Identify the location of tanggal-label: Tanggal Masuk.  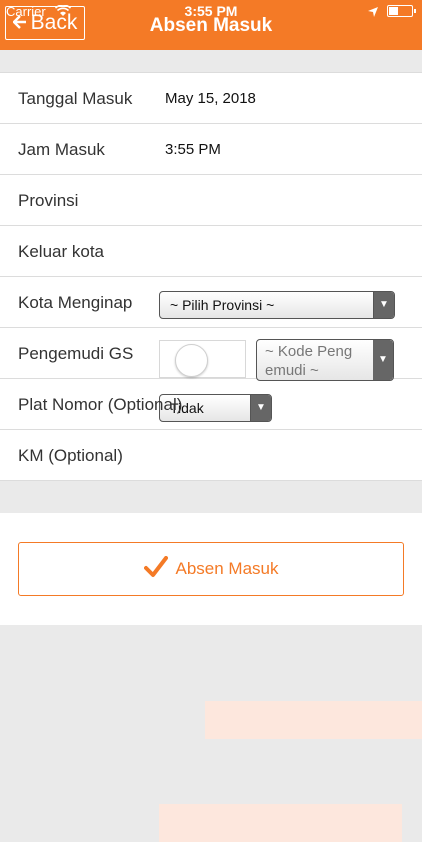
(75, 98).